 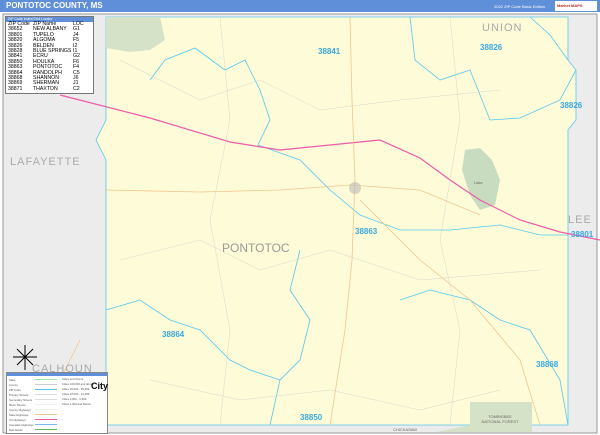 What do you see at coordinates (17, 405) in the screenshot?
I see `legend-item: Minor Streets` at bounding box center [17, 405].